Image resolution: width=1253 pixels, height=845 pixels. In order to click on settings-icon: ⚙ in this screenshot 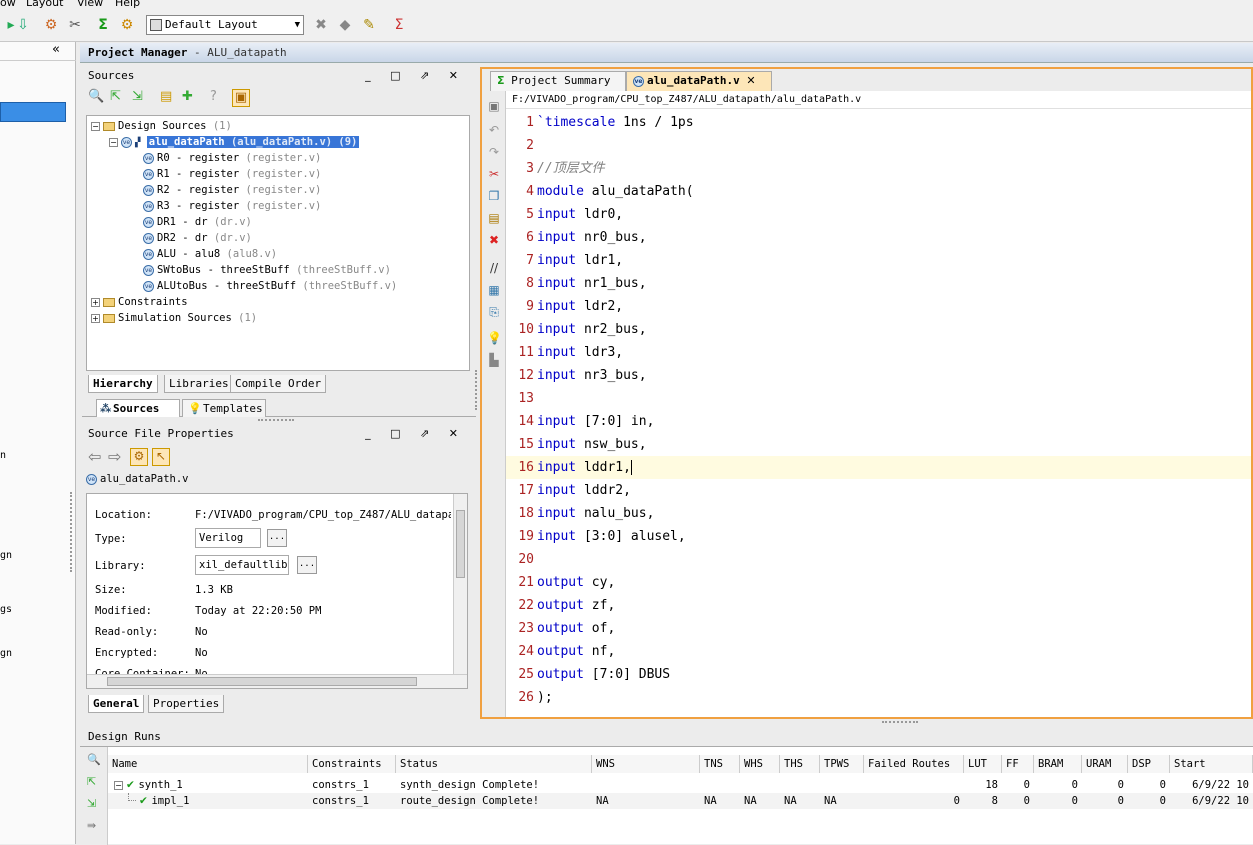, I will do `click(139, 457)`.